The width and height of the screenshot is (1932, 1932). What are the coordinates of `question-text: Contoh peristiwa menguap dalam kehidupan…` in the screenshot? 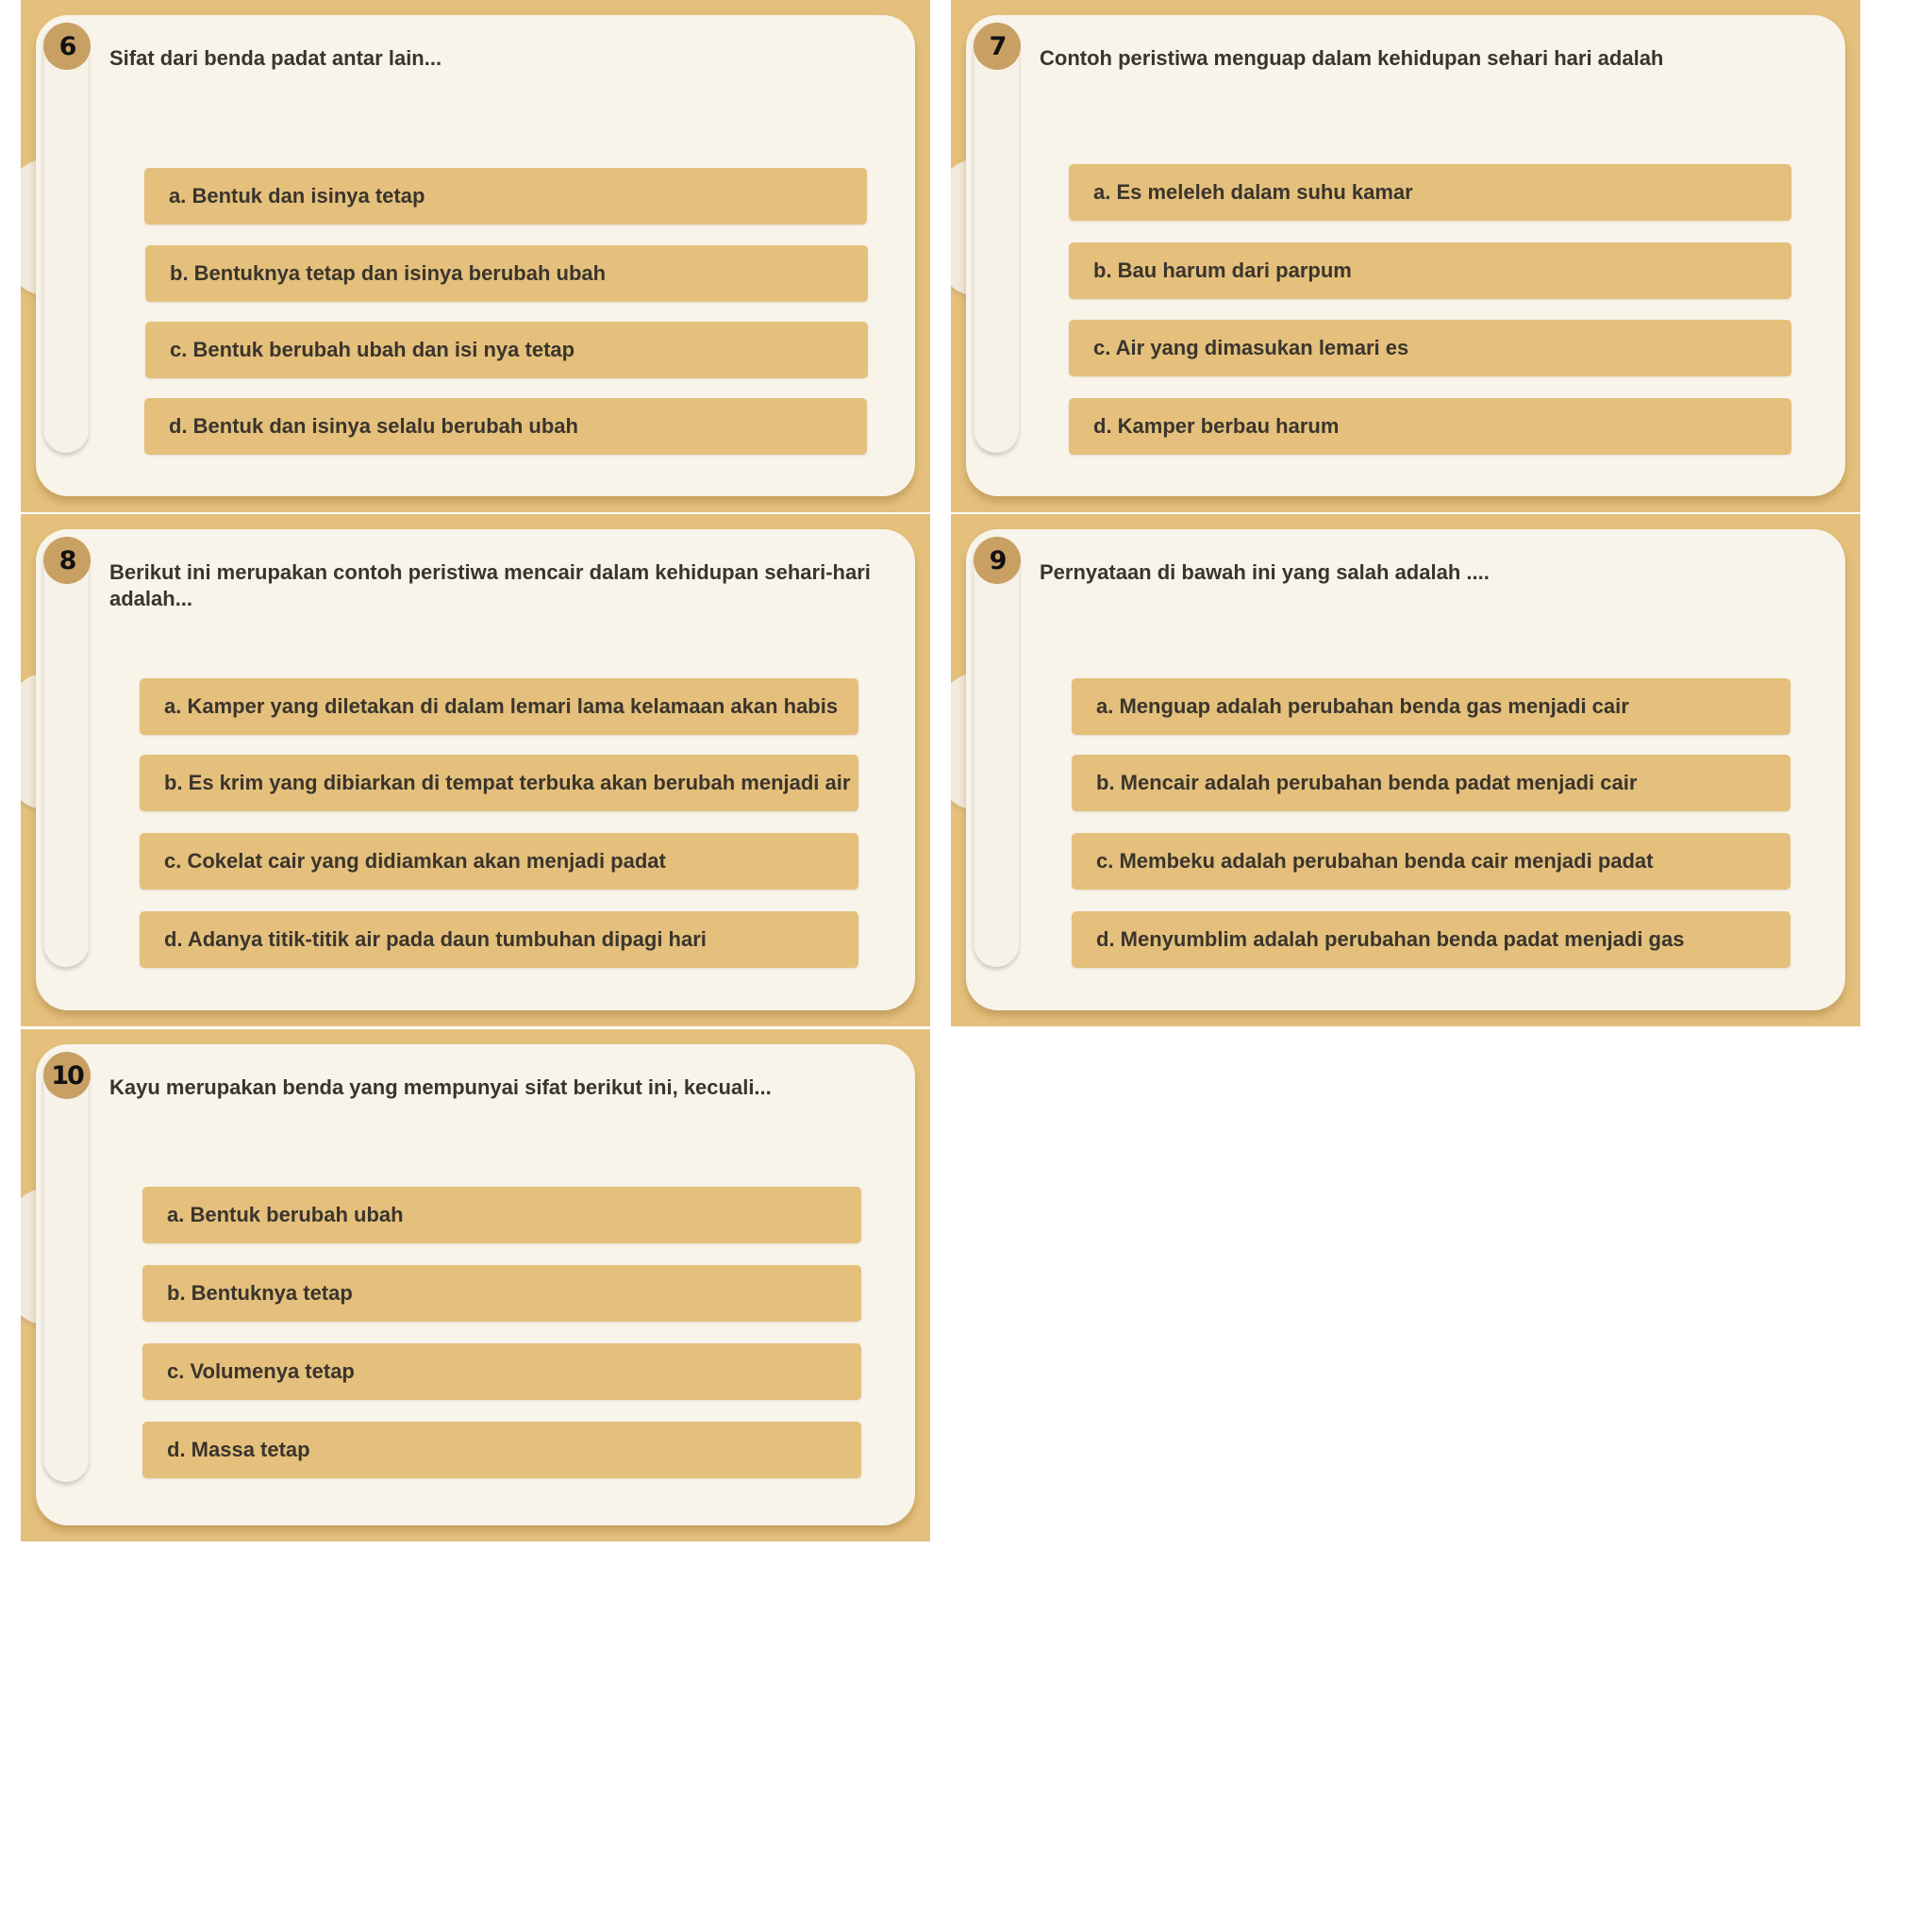 It's located at (1352, 58).